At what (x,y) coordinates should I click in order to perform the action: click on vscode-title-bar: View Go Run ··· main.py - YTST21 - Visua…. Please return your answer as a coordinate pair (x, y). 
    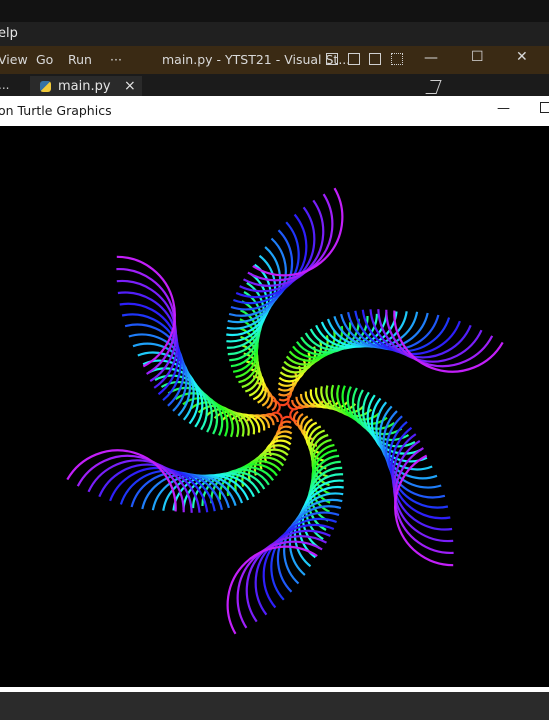
    Looking at the image, I should click on (274, 60).